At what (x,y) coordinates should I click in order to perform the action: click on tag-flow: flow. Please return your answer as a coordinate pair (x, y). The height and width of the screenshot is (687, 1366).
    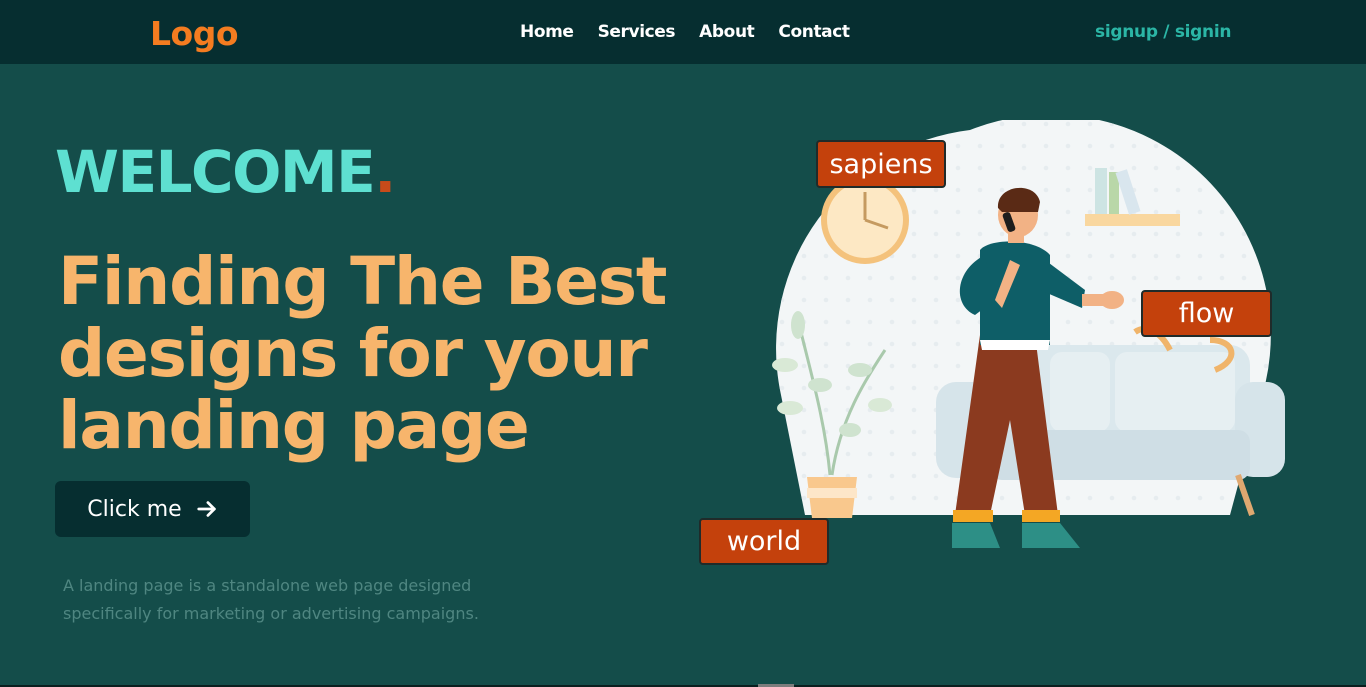
    Looking at the image, I should click on (1206, 313).